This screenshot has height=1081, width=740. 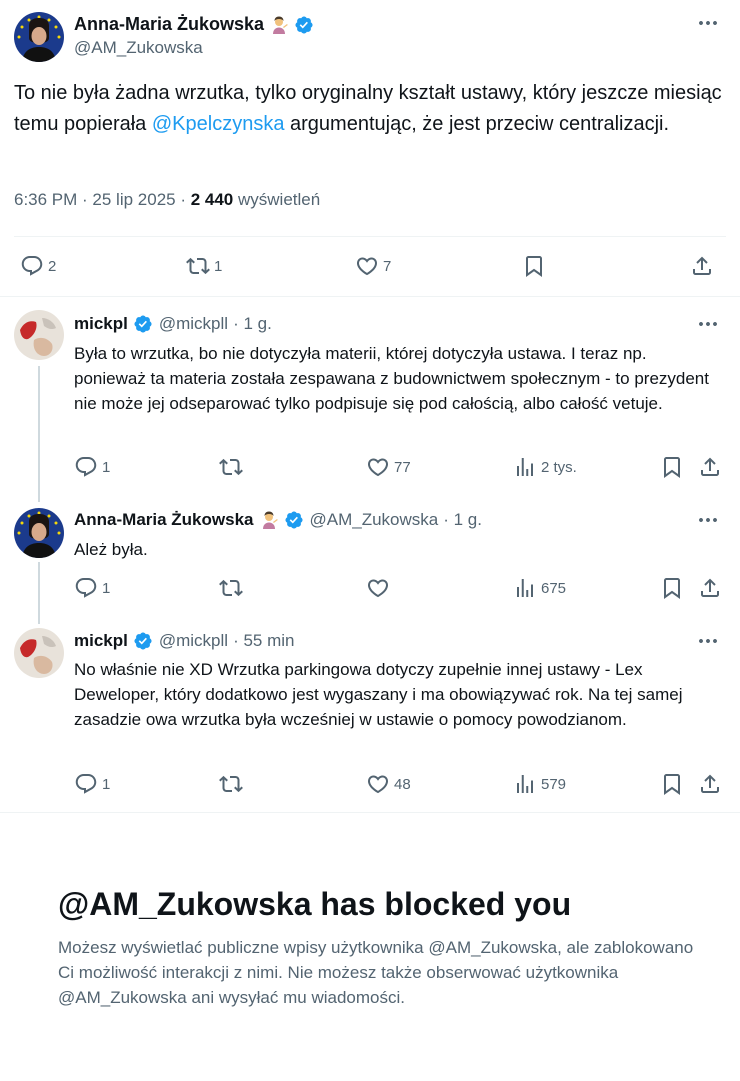 I want to click on reply-button: 2, so click(x=38, y=266).